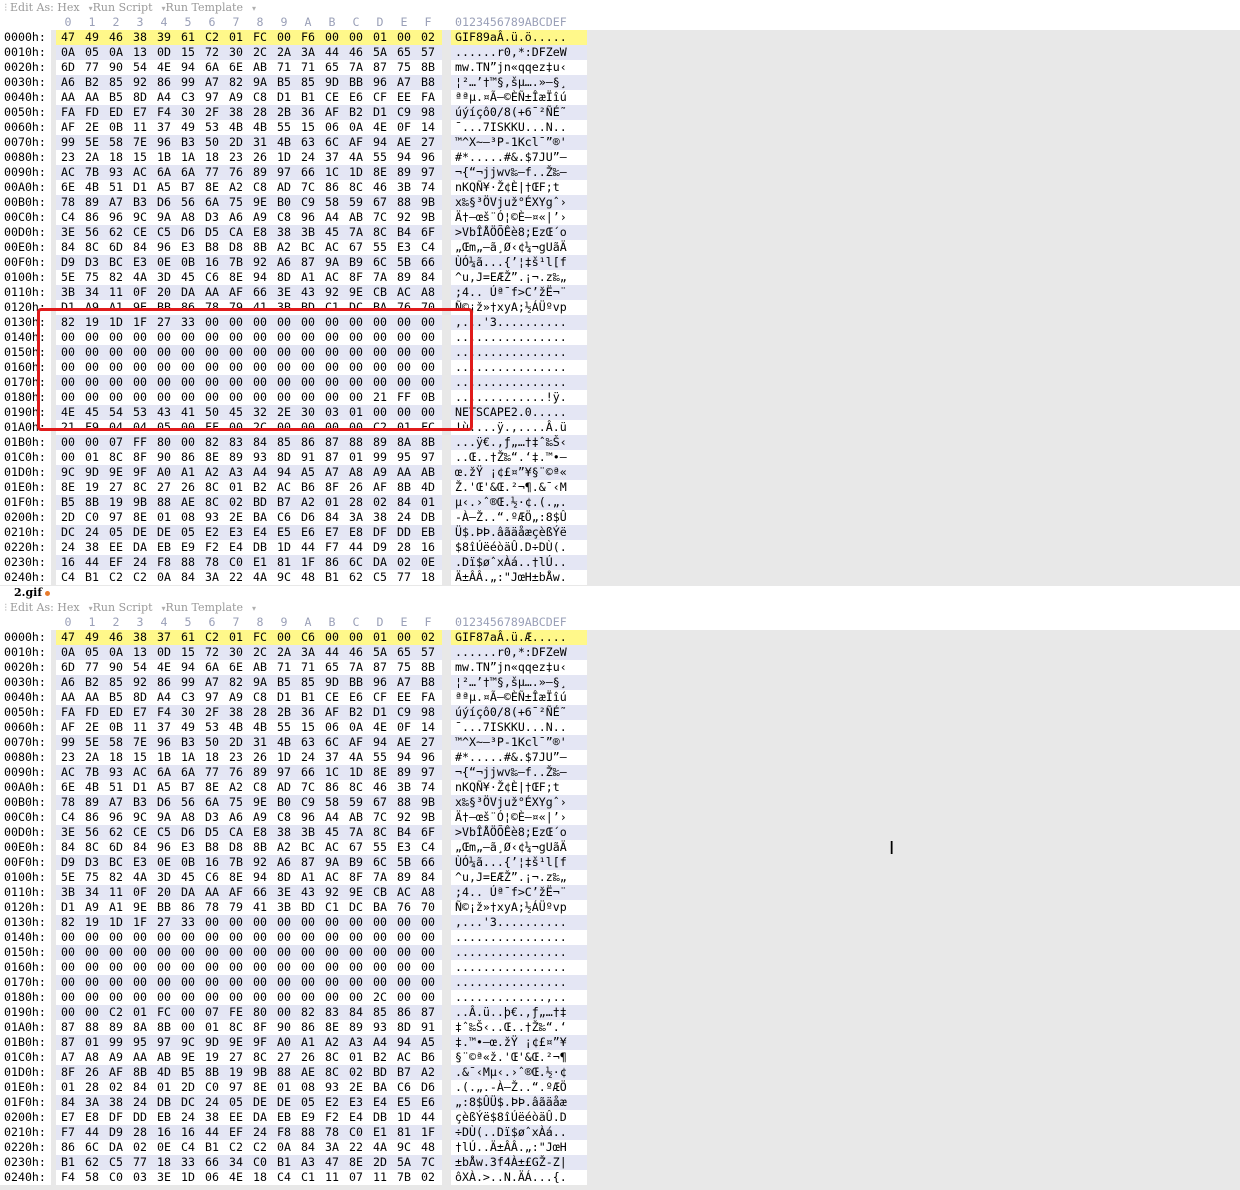 Image resolution: width=1240 pixels, height=1190 pixels. What do you see at coordinates (236, 472) in the screenshot?
I see `hex-byte: A3` at bounding box center [236, 472].